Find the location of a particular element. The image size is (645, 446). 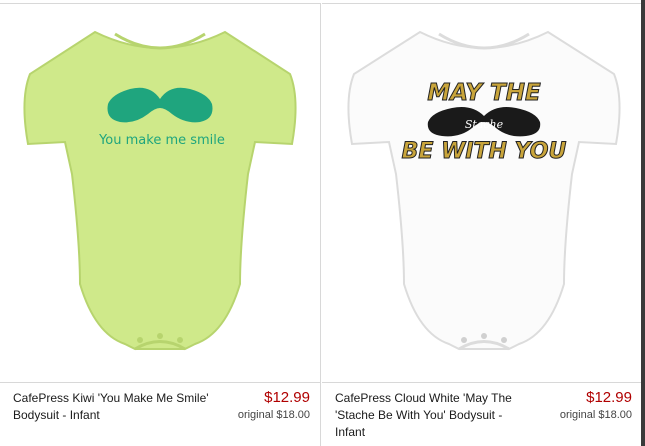

print-mid: Stache is located at coordinates (484, 124).